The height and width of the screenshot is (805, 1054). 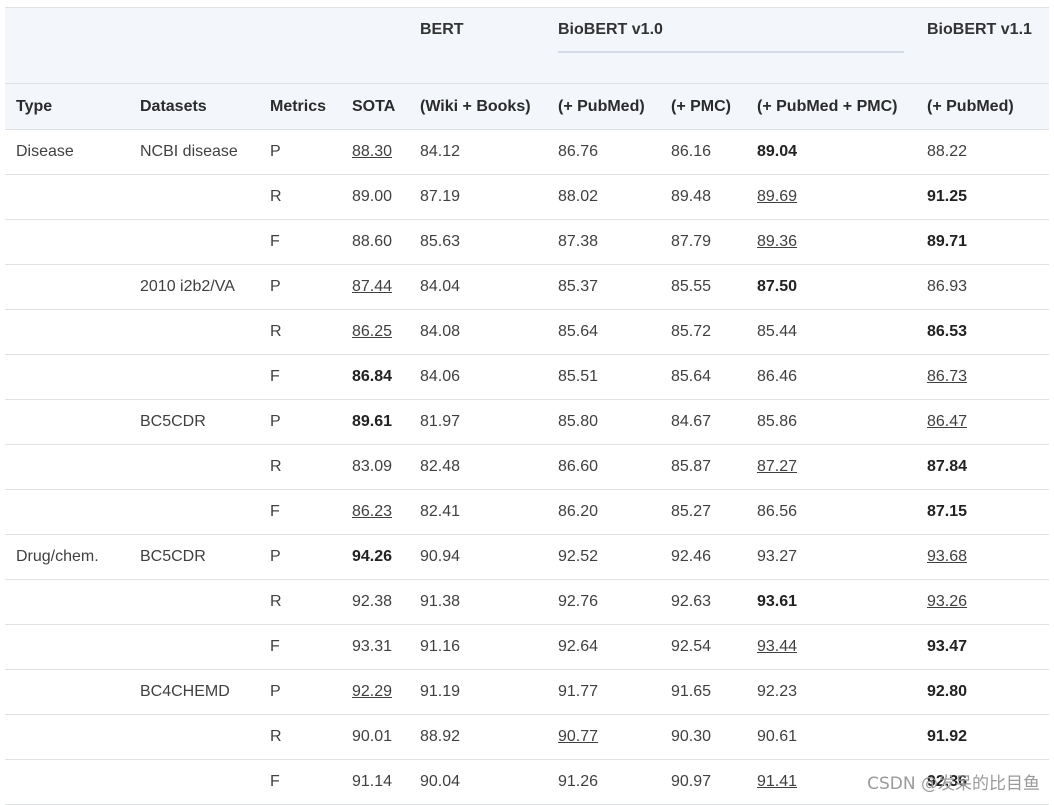 I want to click on table-cell: 88.92, so click(x=478, y=737).